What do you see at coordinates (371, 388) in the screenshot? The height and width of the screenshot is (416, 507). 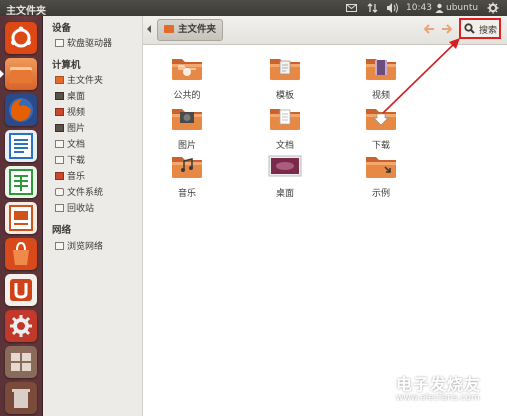 I see `watermark-logo-icon` at bounding box center [371, 388].